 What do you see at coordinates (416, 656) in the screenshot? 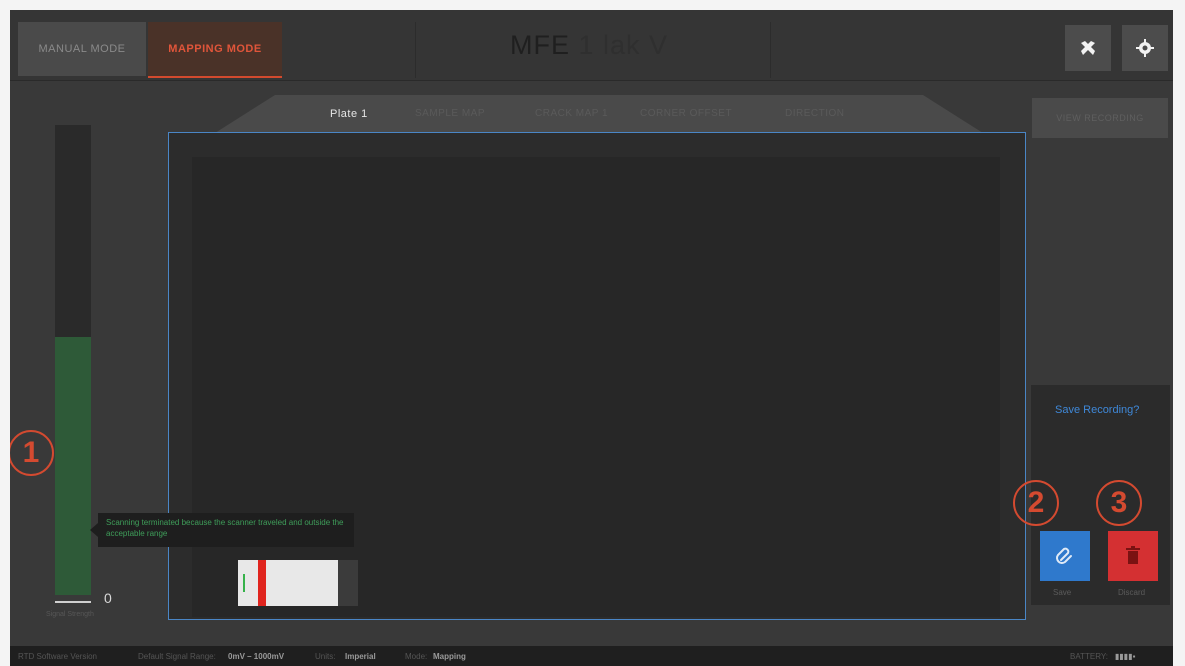
I see `mode-label: Mode:` at bounding box center [416, 656].